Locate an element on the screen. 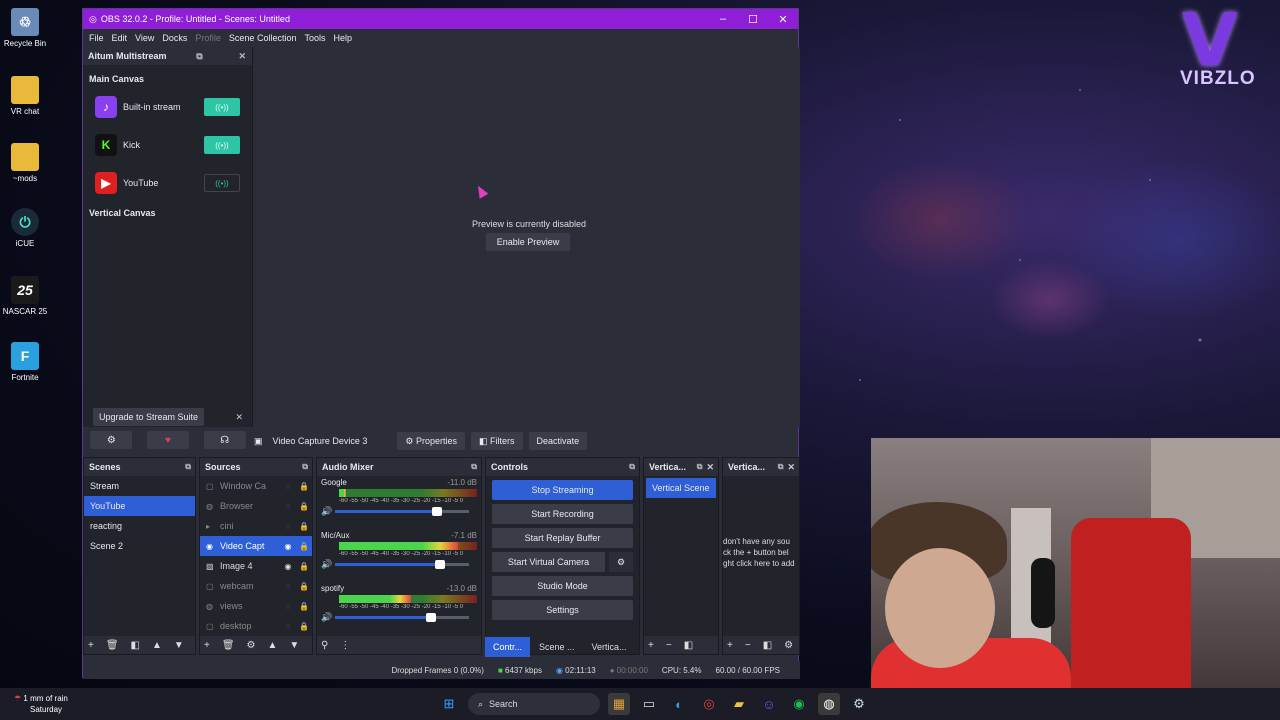 Image resolution: width=1280 pixels, height=720 pixels. desktop-icon-recycle-bin: ♲ Recycle Bin is located at coordinates (25, 28).